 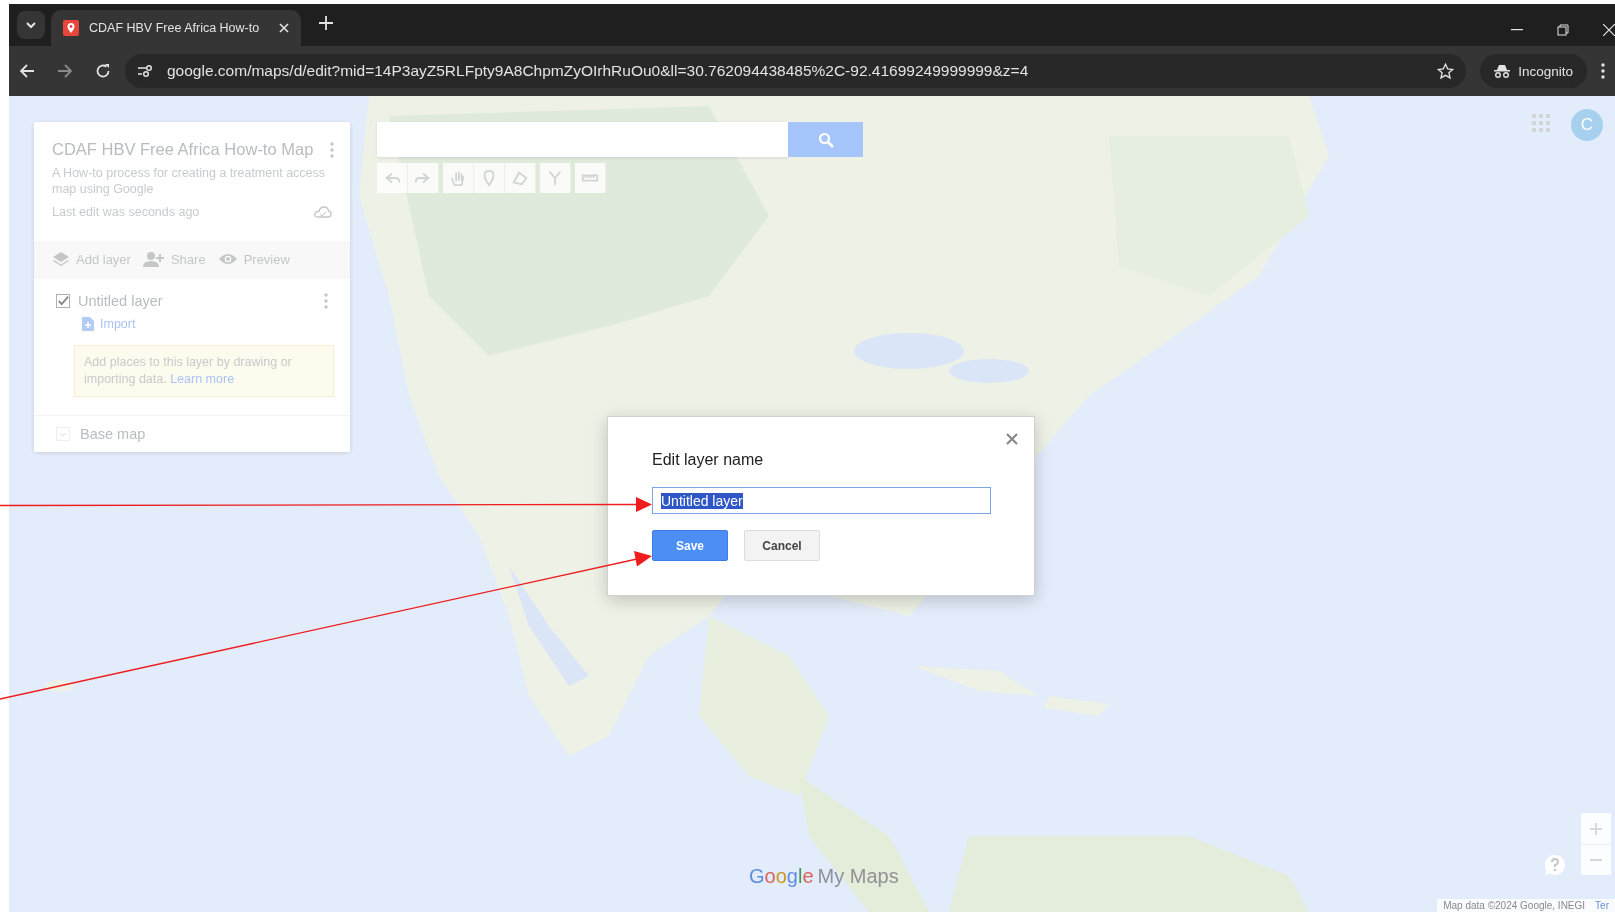 I want to click on more-icon, so click(x=1603, y=71).